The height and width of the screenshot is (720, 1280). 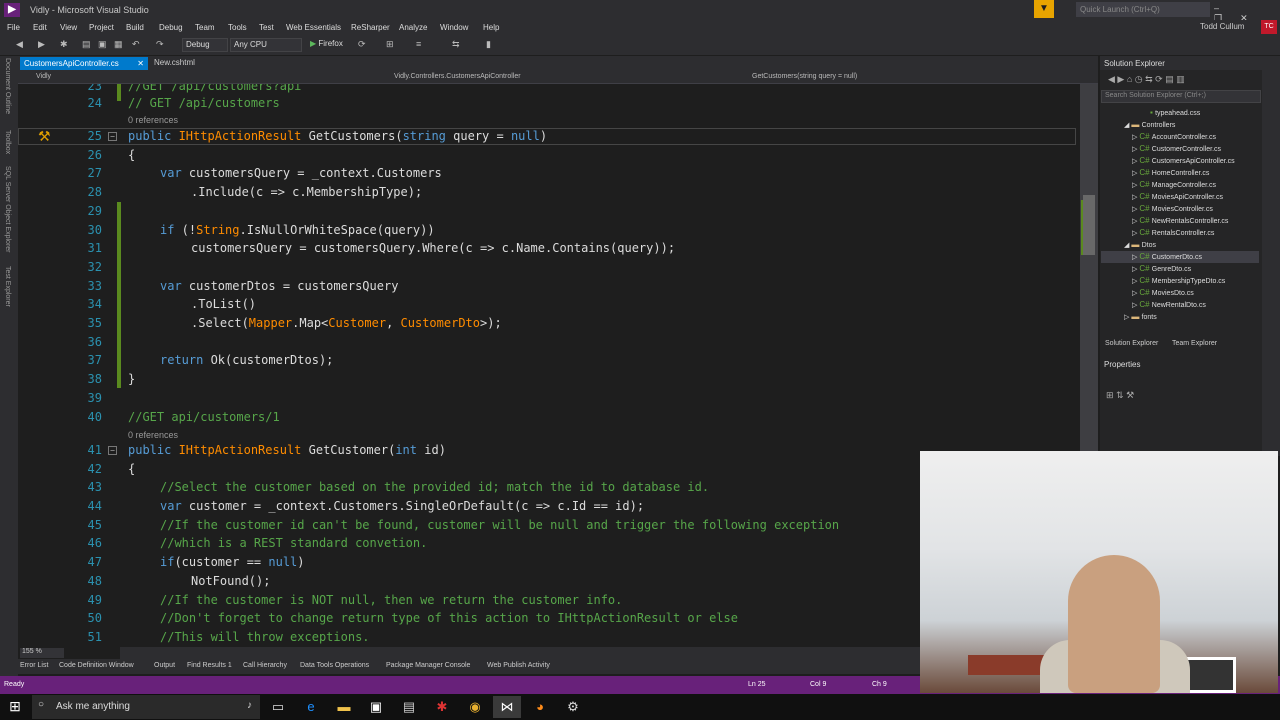 I want to click on bookmark-icon: ▮, so click(x=488, y=44).